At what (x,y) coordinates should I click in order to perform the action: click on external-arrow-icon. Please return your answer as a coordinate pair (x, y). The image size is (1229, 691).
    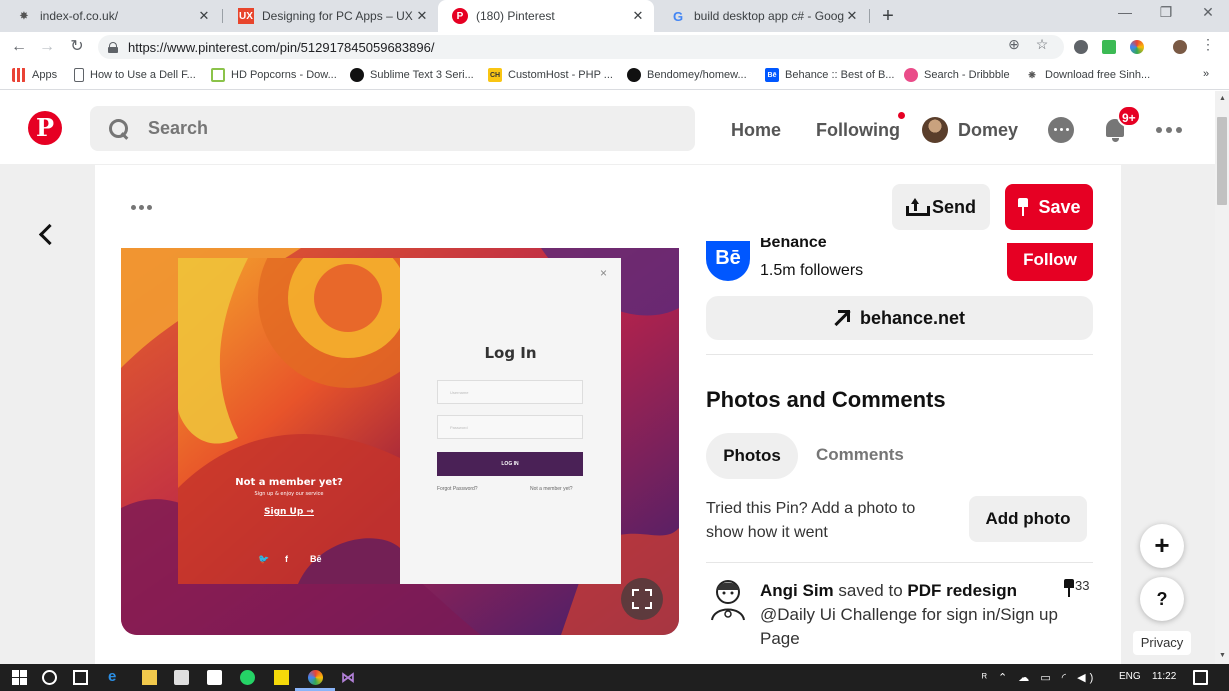
    Looking at the image, I should click on (842, 318).